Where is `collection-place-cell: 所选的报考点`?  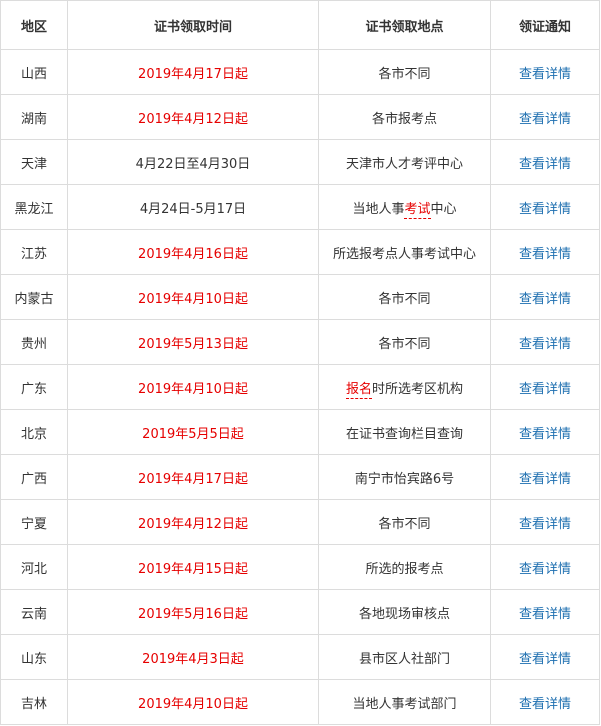
collection-place-cell: 所选的报考点 is located at coordinates (404, 567).